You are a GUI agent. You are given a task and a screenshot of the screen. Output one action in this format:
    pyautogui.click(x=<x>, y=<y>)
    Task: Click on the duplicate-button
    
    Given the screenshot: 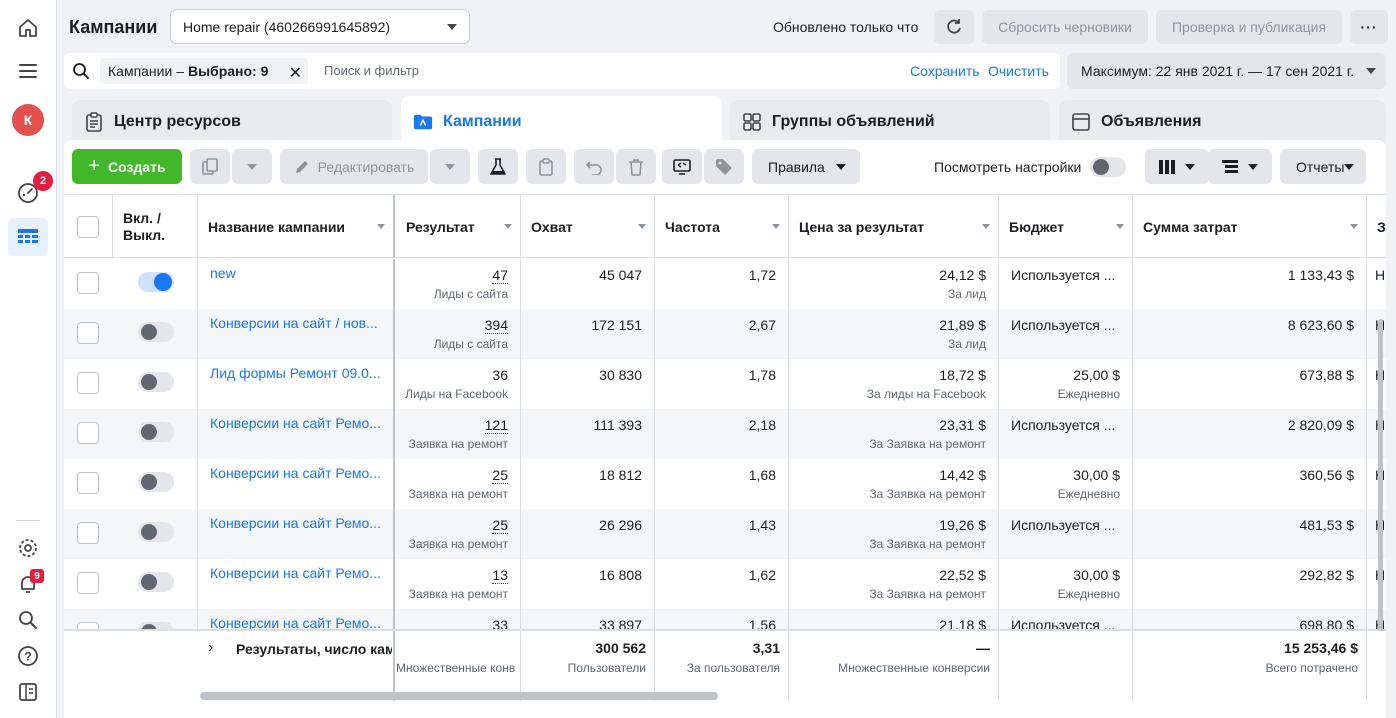 What is the action you would take?
    pyautogui.click(x=210, y=166)
    